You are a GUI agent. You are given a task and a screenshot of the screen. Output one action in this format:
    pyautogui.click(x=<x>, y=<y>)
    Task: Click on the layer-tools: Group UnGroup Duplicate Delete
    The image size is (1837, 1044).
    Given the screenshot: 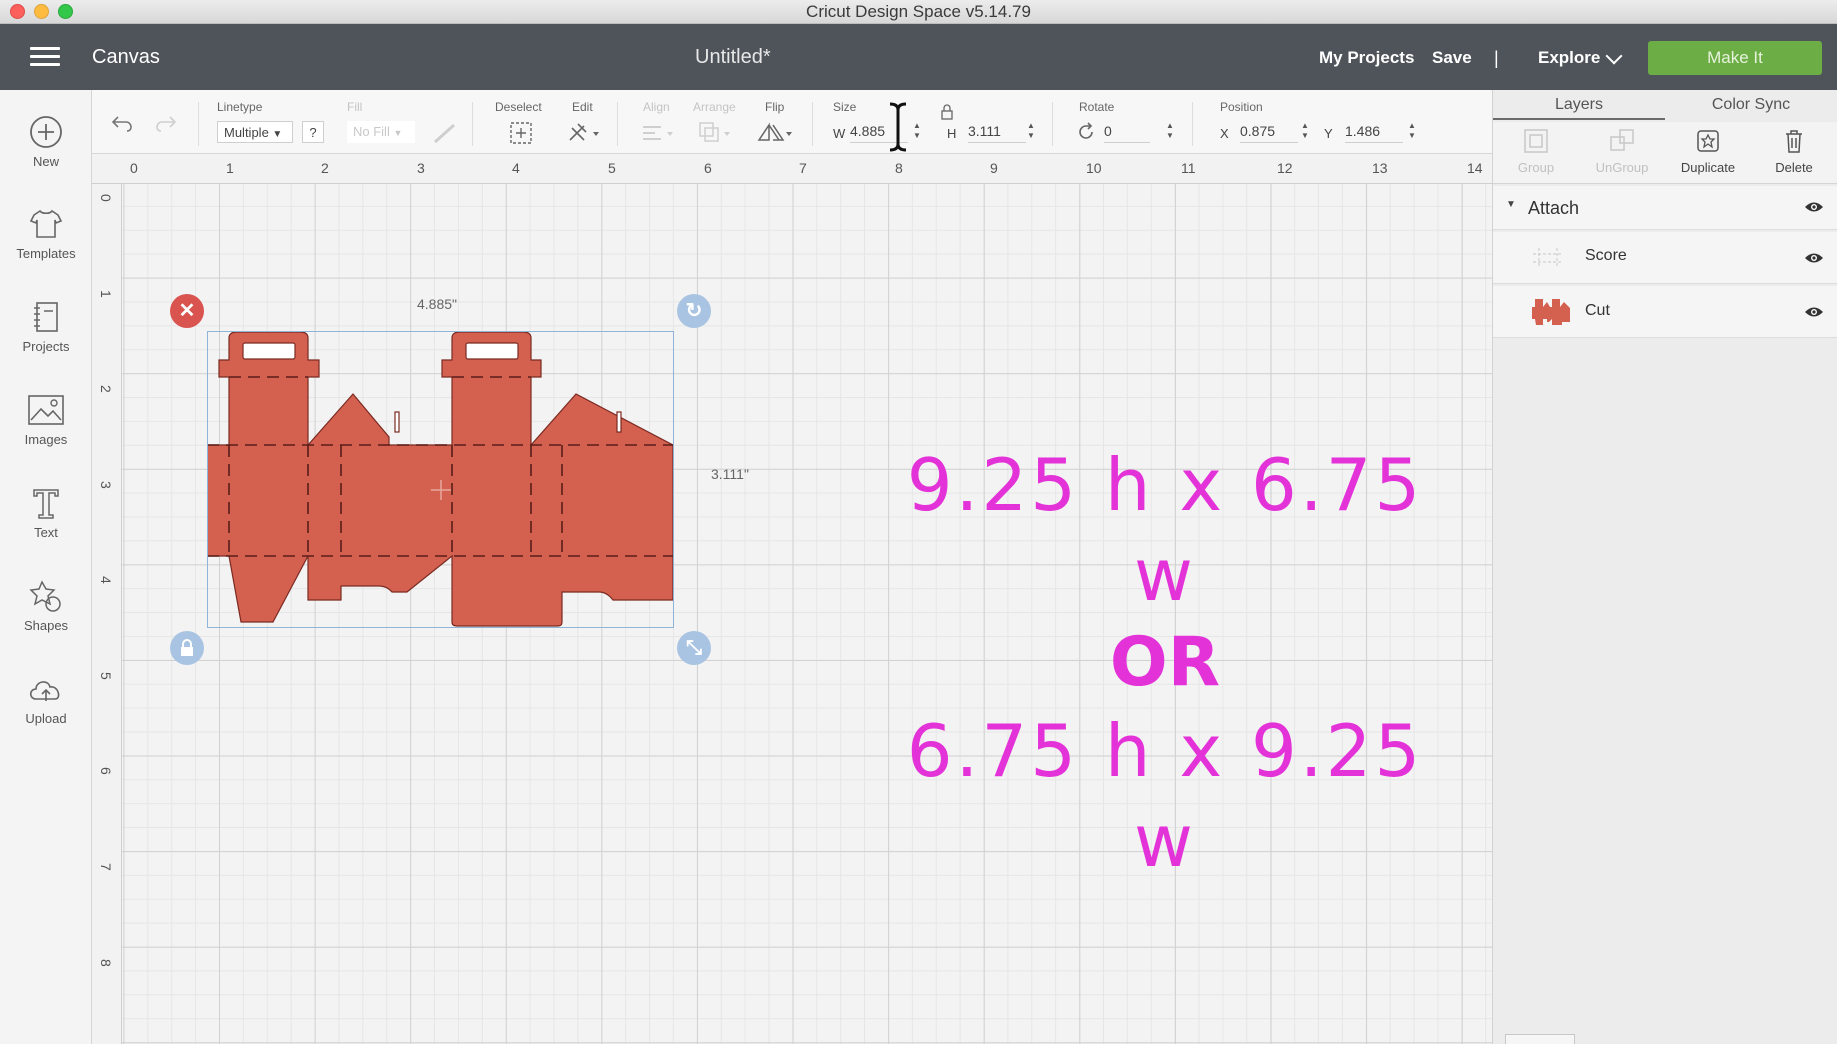 What is the action you would take?
    pyautogui.click(x=1665, y=153)
    